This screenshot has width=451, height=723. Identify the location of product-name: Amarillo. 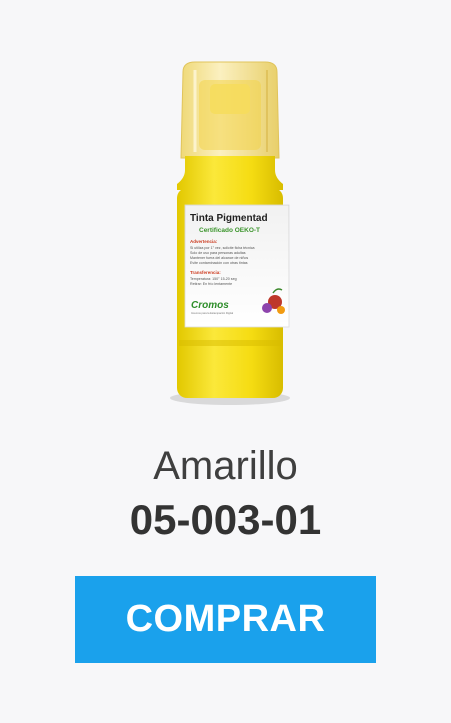
(225, 466).